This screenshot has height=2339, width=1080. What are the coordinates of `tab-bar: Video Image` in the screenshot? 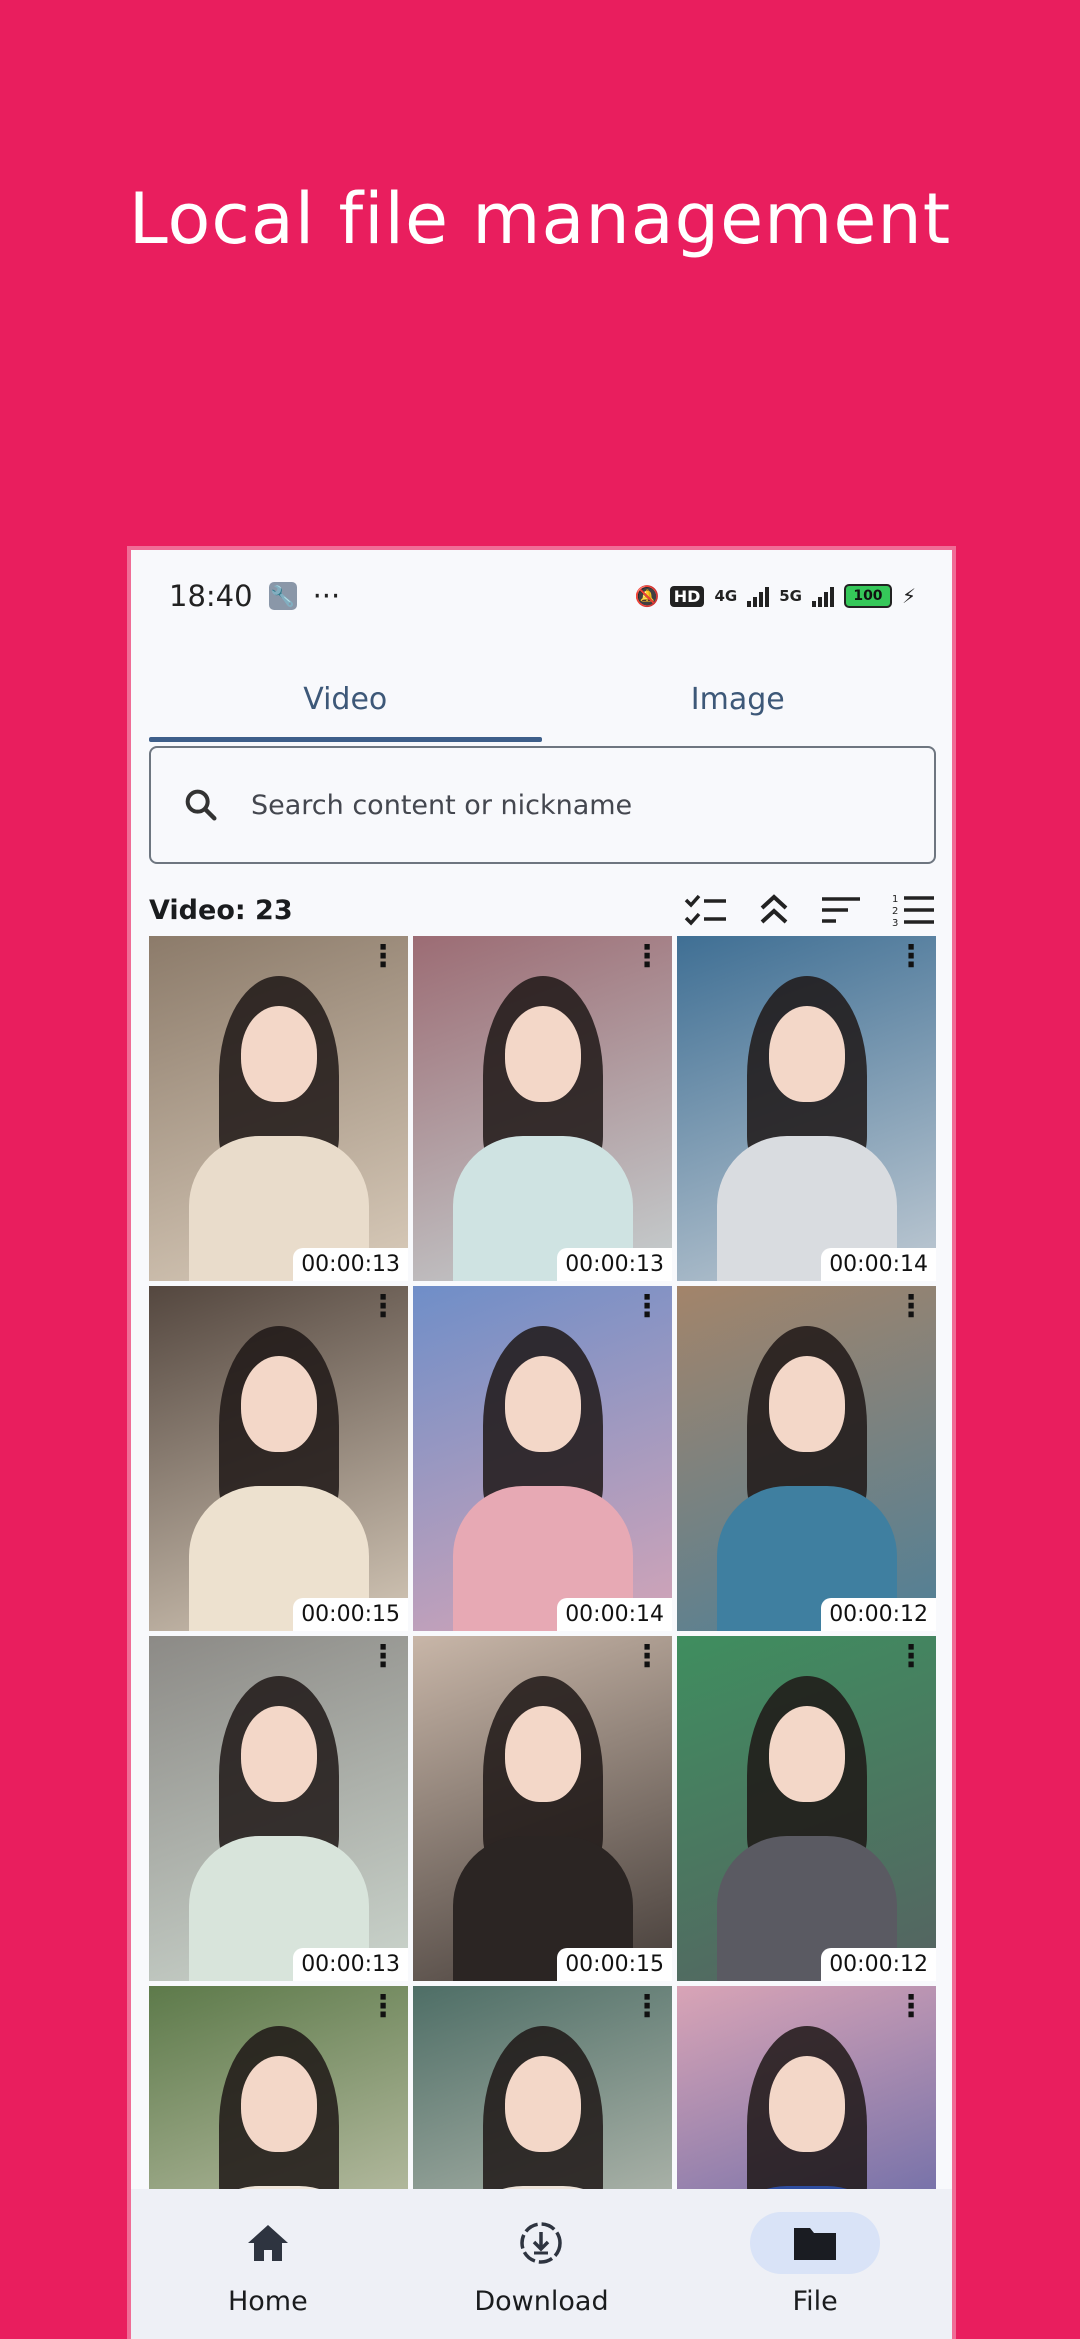 It's located at (541, 692).